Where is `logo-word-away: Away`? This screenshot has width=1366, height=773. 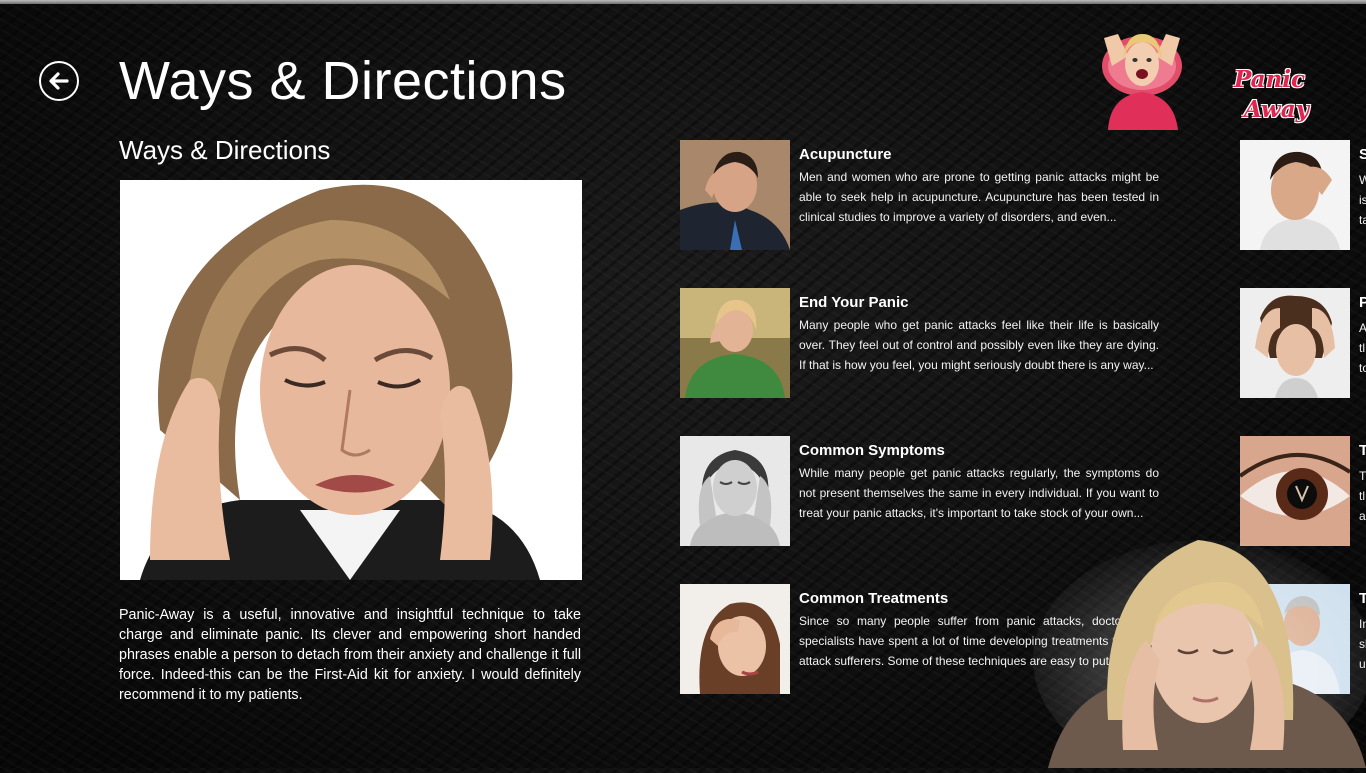 logo-word-away: Away is located at coordinates (1276, 109).